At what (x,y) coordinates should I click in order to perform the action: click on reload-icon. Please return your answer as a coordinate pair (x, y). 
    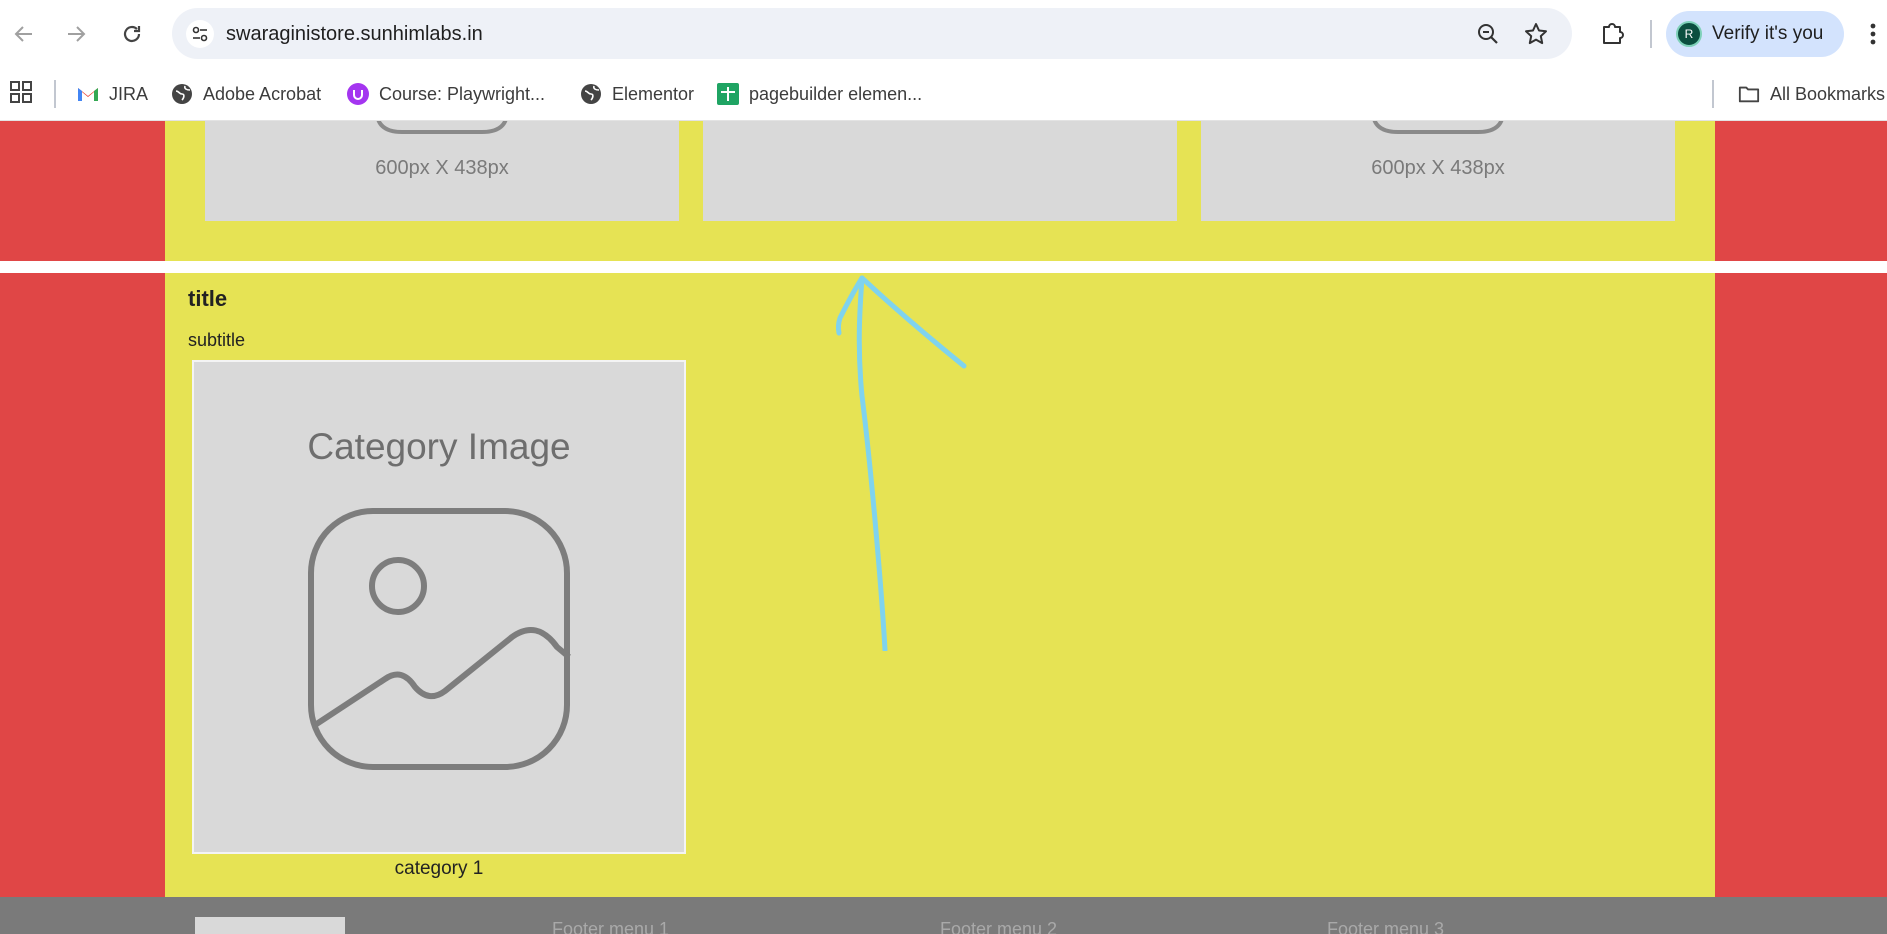
    Looking at the image, I should click on (132, 34).